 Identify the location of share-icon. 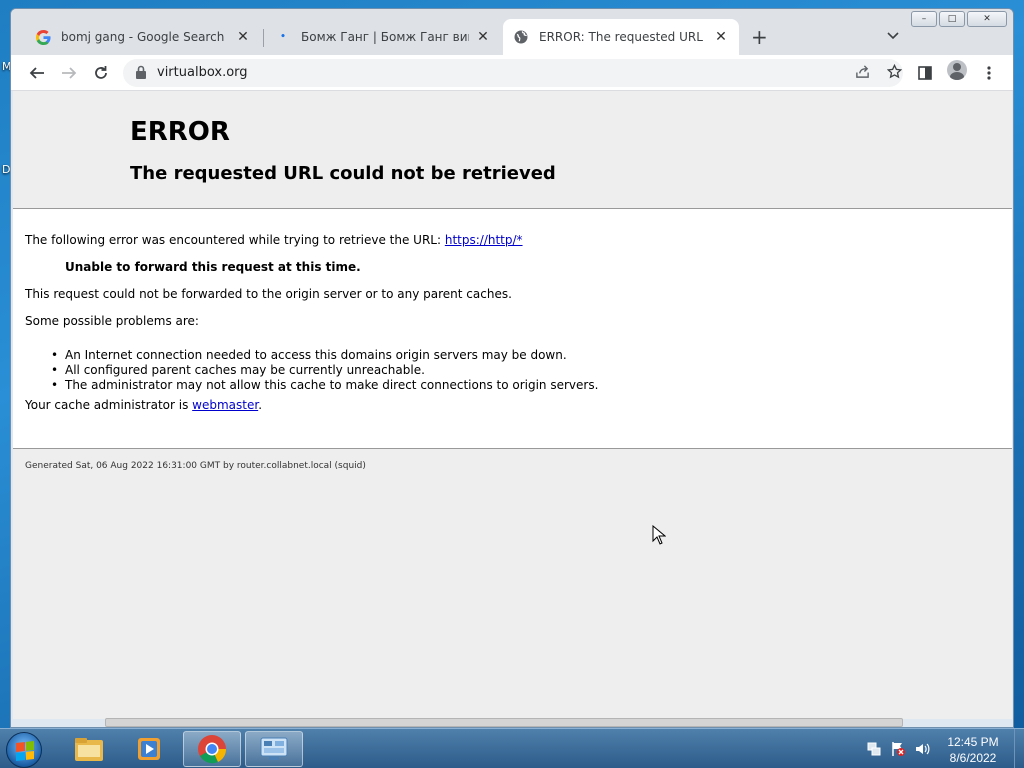
(862, 73).